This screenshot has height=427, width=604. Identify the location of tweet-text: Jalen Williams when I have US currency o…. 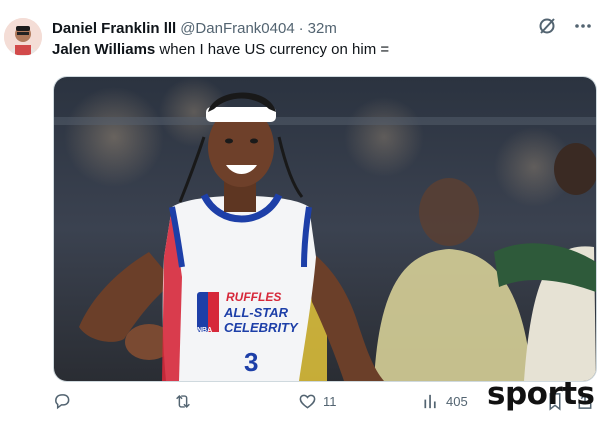
(220, 49).